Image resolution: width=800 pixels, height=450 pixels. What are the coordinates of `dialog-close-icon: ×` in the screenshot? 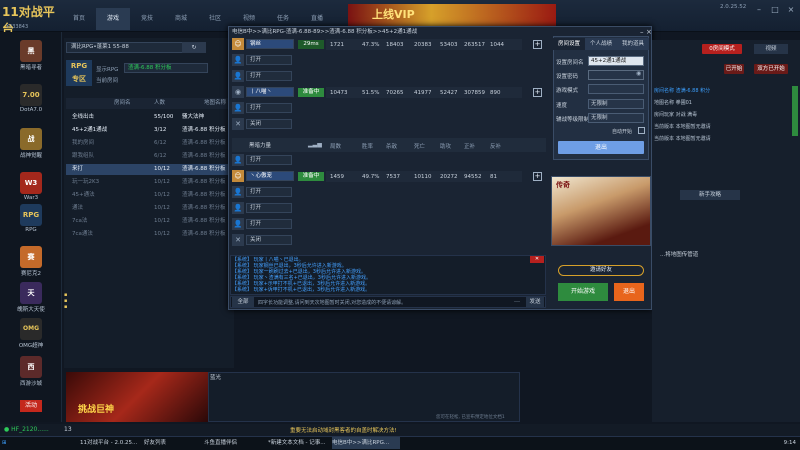 It's located at (649, 32).